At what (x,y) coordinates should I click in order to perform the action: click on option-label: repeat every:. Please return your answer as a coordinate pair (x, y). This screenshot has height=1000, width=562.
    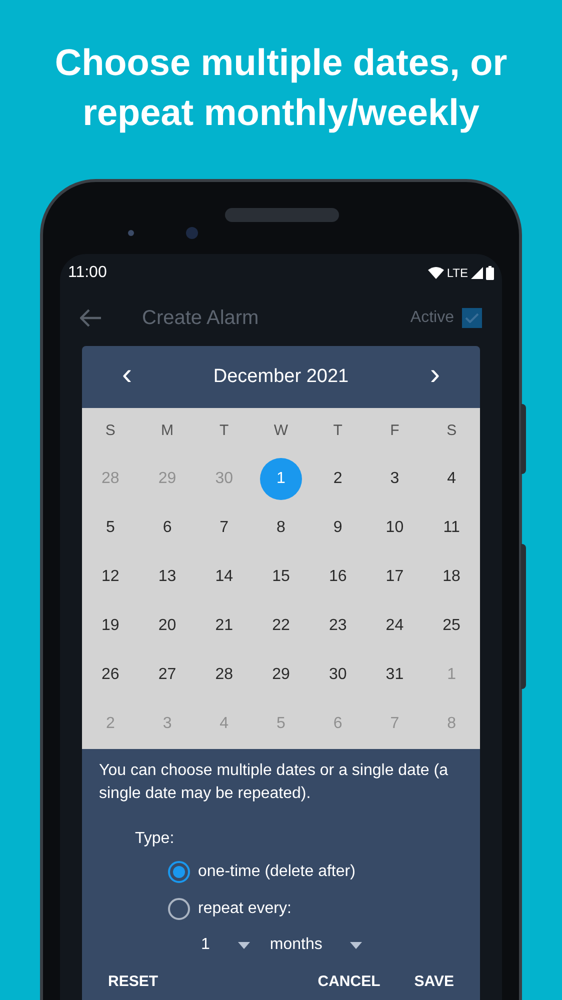
    Looking at the image, I should click on (245, 909).